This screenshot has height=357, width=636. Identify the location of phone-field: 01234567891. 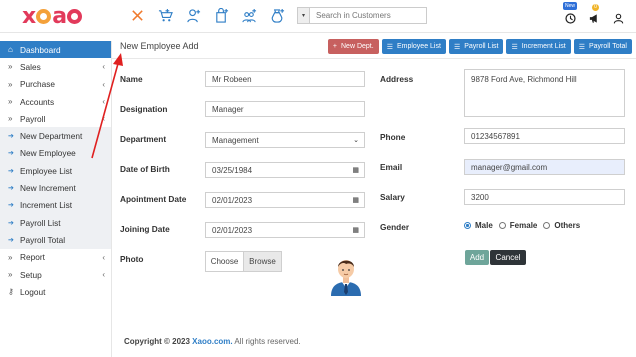
(544, 136).